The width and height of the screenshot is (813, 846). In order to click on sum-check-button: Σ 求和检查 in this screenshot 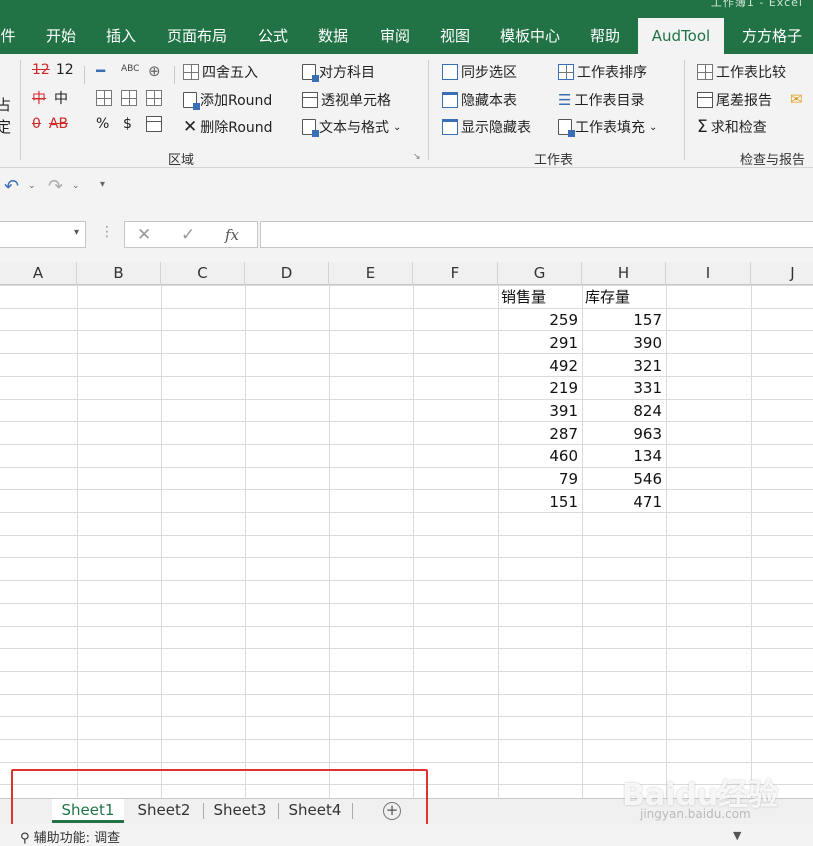, I will do `click(732, 127)`.